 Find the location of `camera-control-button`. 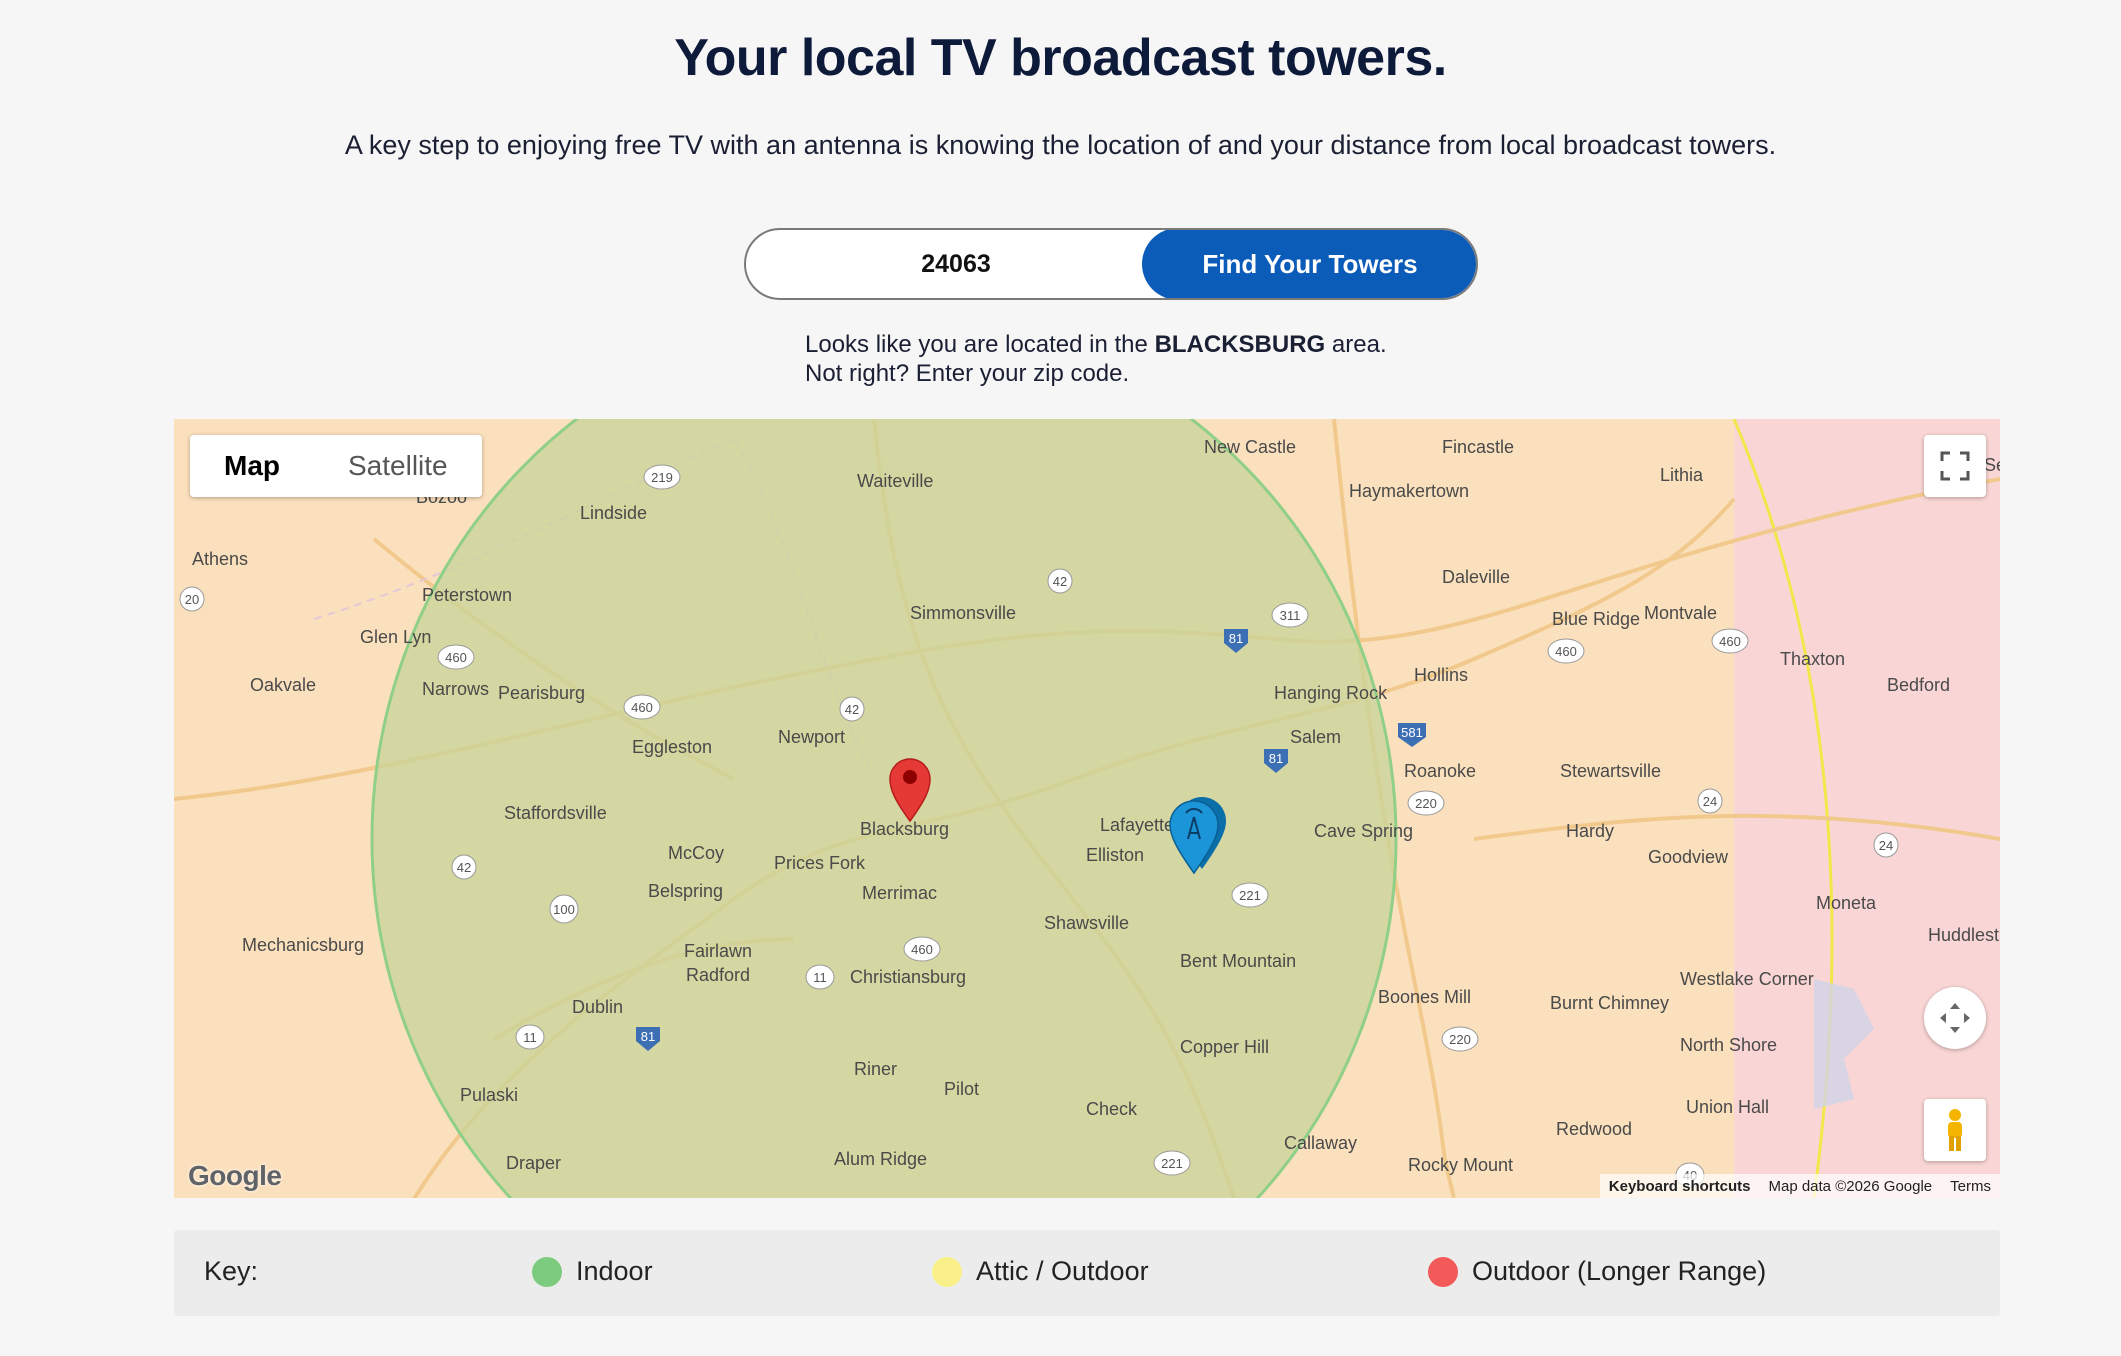

camera-control-button is located at coordinates (1955, 1018).